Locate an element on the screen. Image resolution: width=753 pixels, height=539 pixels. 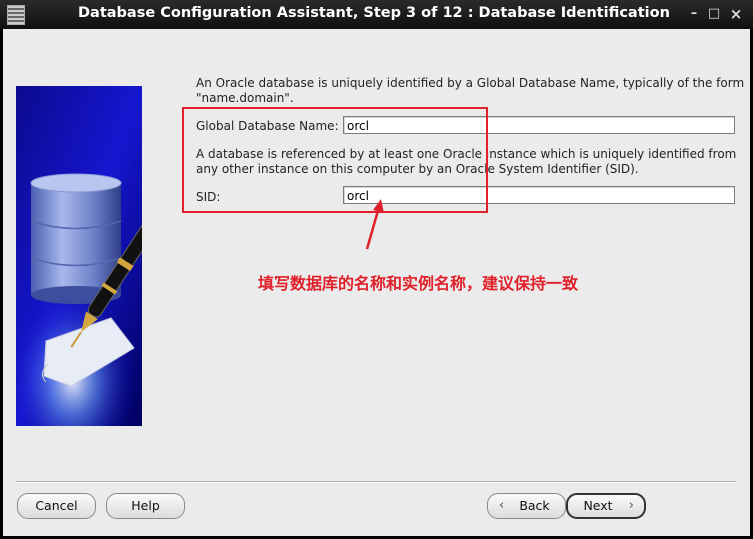
help-button: Help is located at coordinates (145, 506).